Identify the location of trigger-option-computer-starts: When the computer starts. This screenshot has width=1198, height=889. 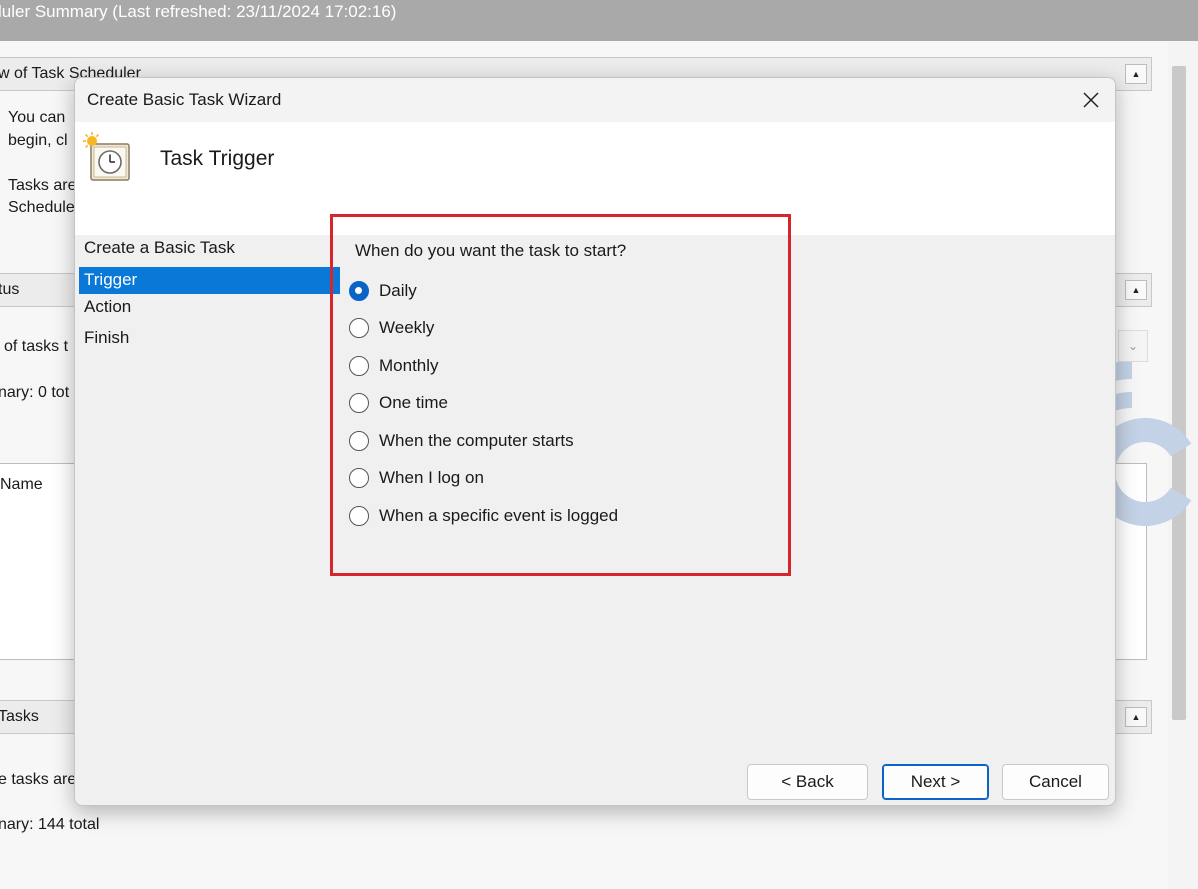
(461, 441).